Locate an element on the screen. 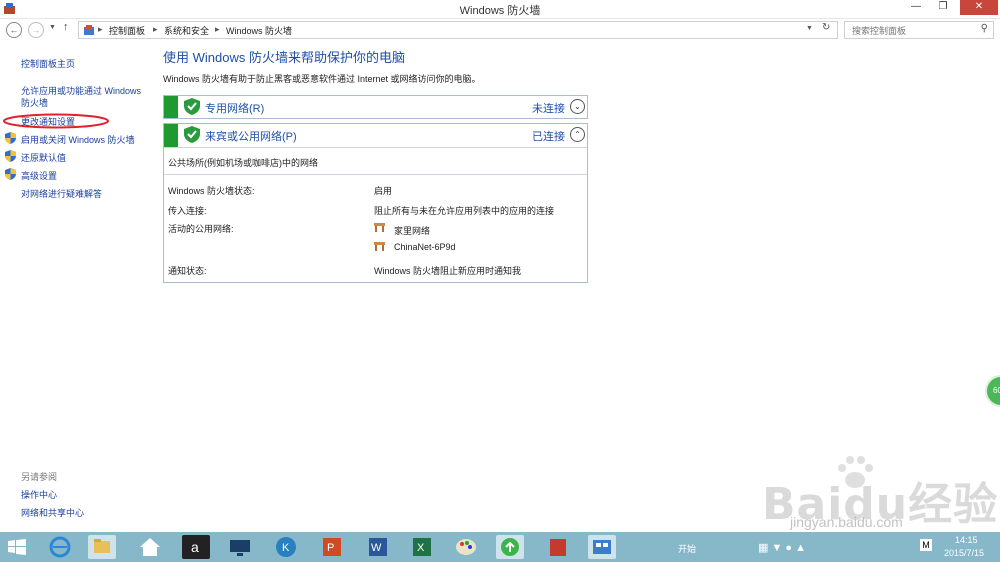  private-network-panel: 专用网络(R) 未连接 ⌄ is located at coordinates (375, 107).